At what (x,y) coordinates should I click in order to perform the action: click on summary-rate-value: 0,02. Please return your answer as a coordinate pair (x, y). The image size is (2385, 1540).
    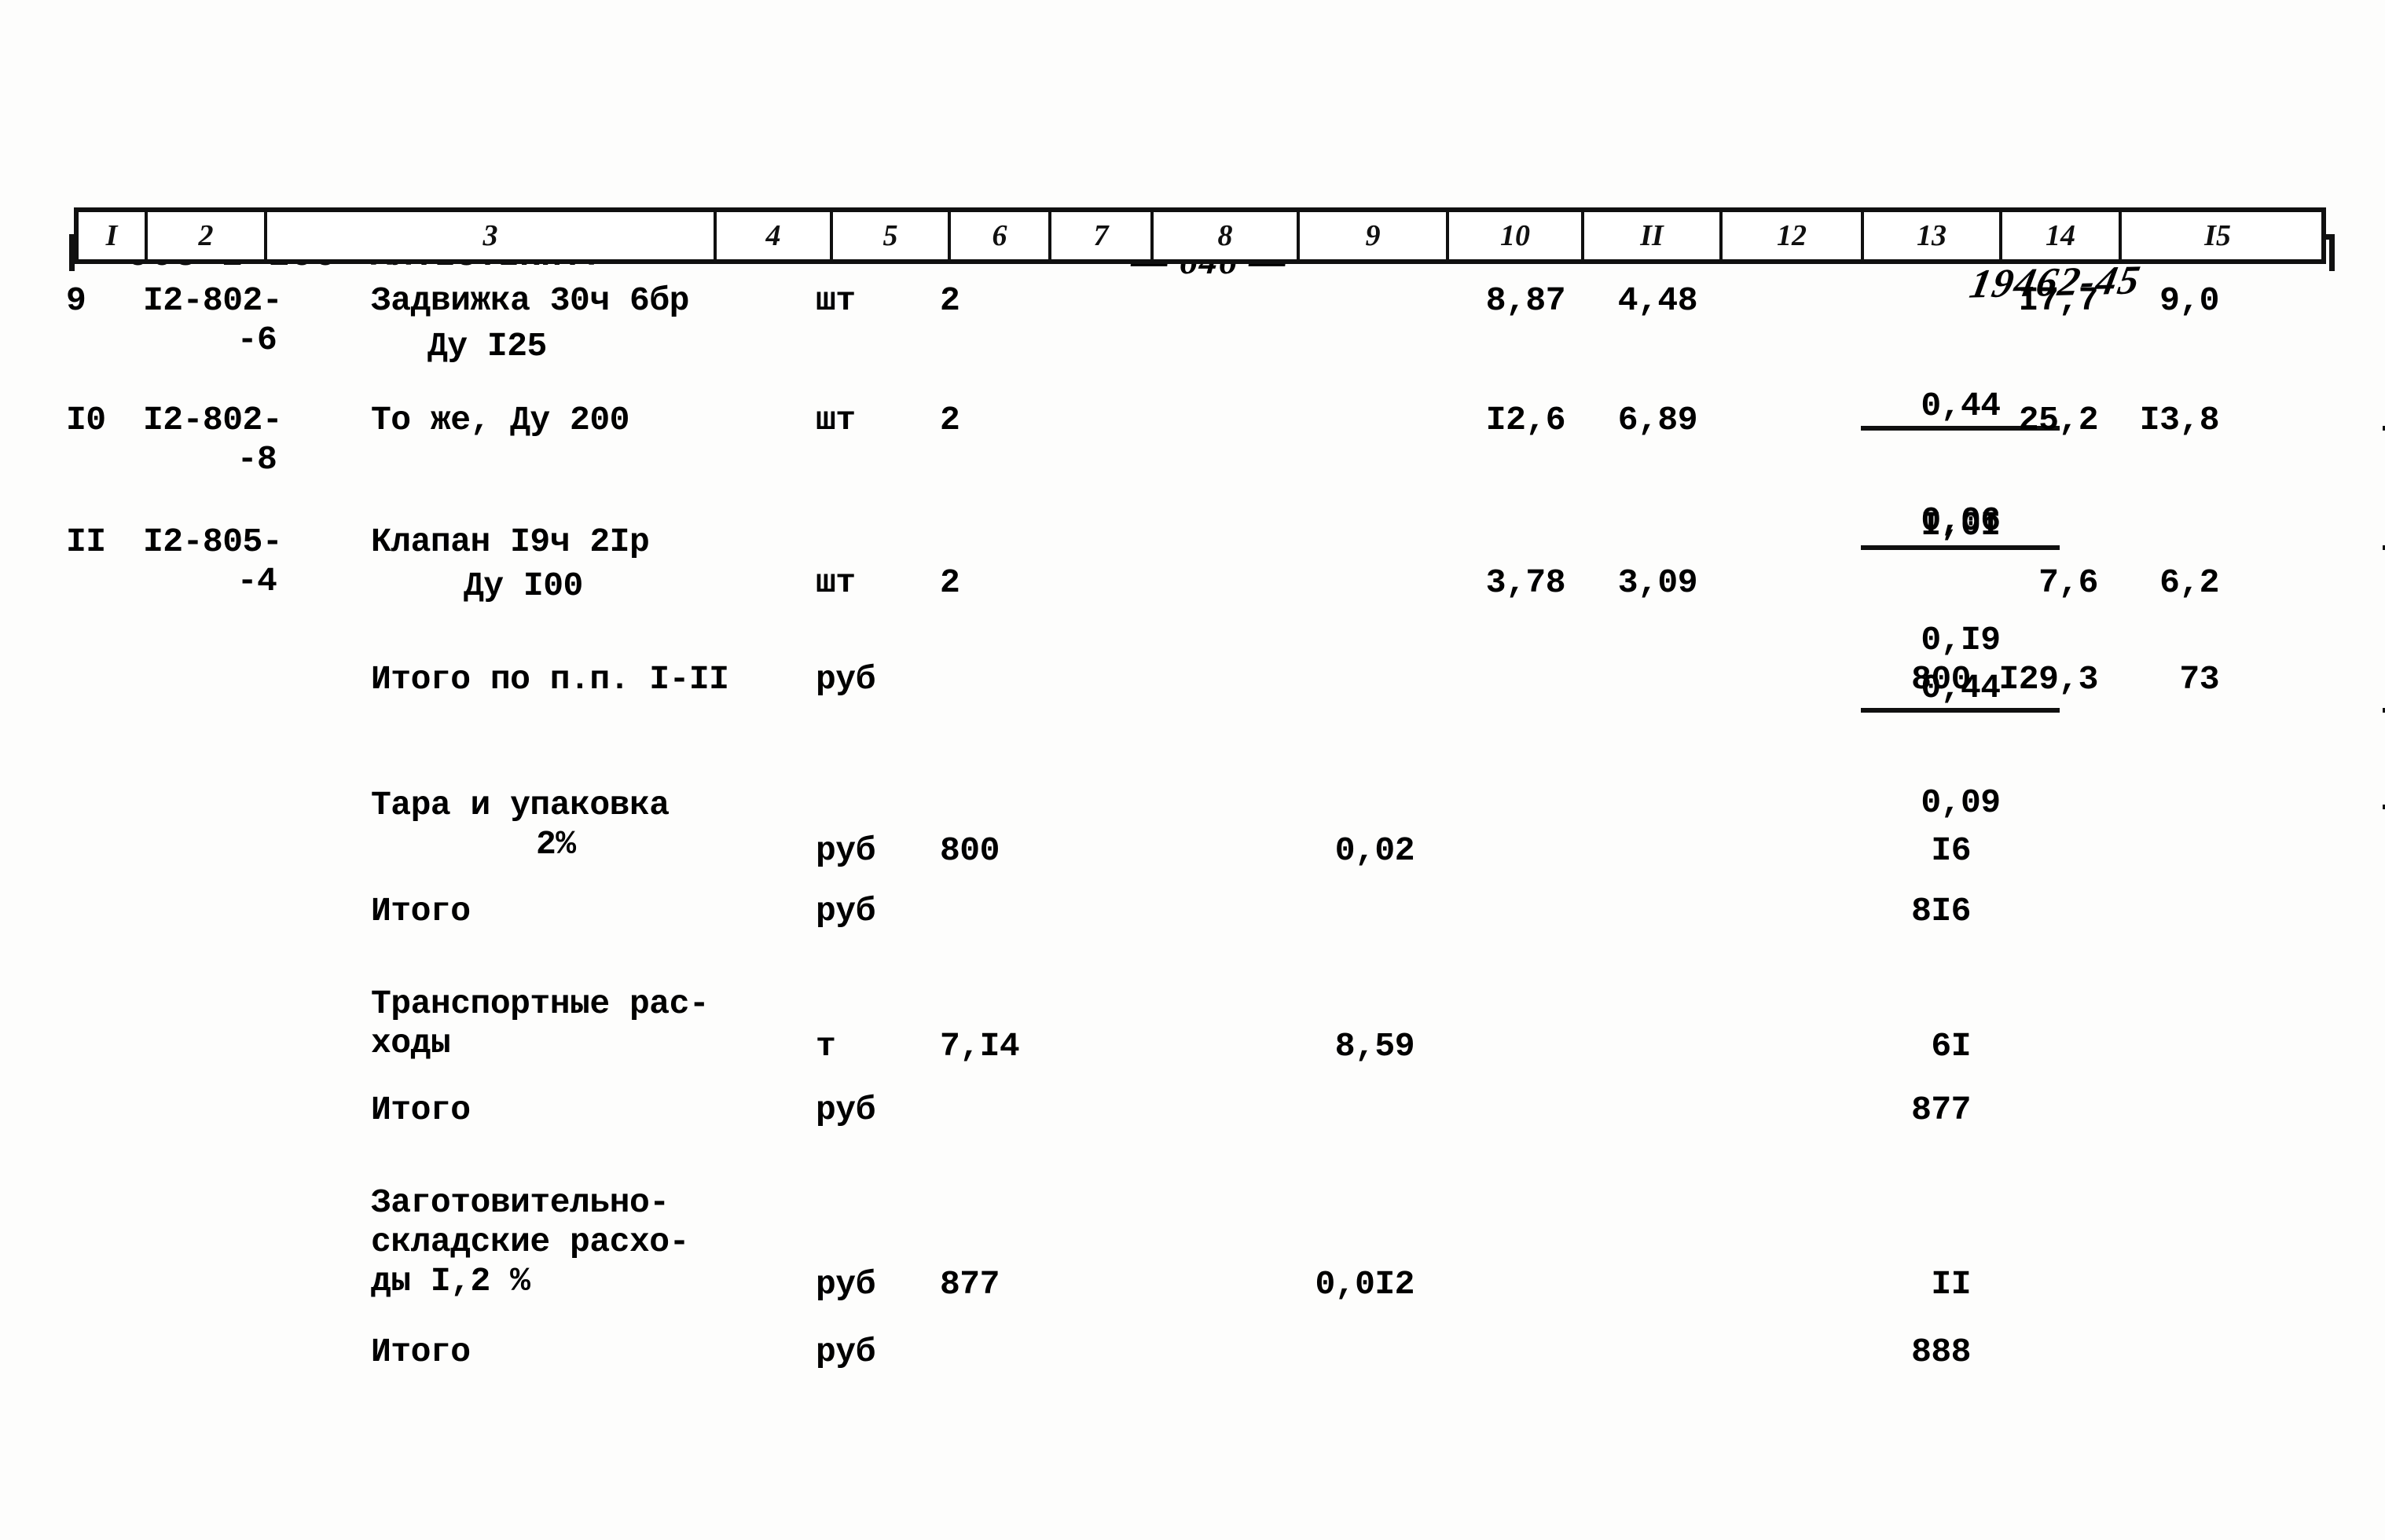
    Looking at the image, I should click on (1374, 850).